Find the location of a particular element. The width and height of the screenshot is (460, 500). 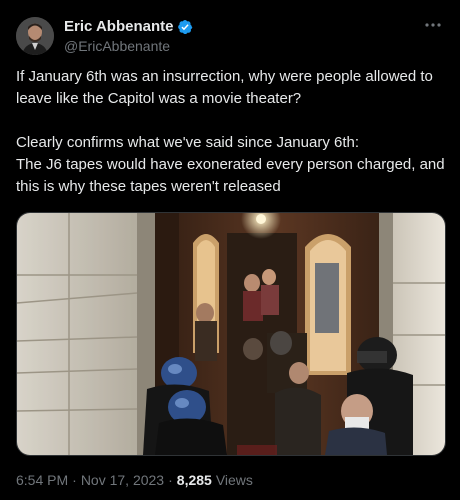

tweet-date: Nov 17, 2023 is located at coordinates (122, 480).